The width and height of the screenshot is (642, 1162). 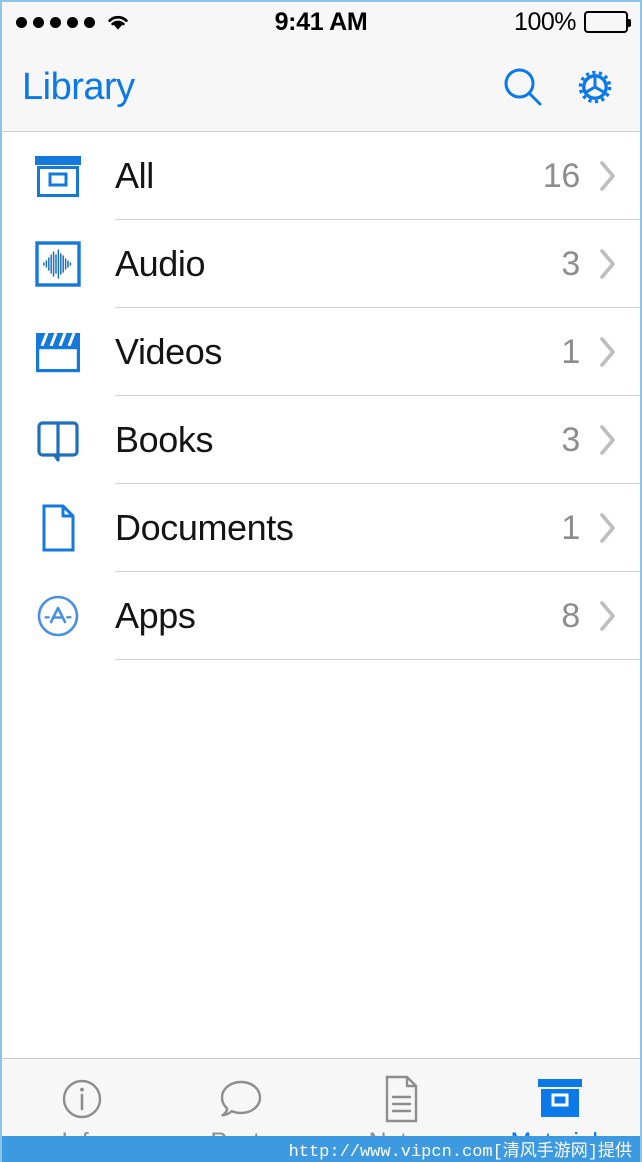 I want to click on list-item-documents: Documents 1, so click(x=321, y=528).